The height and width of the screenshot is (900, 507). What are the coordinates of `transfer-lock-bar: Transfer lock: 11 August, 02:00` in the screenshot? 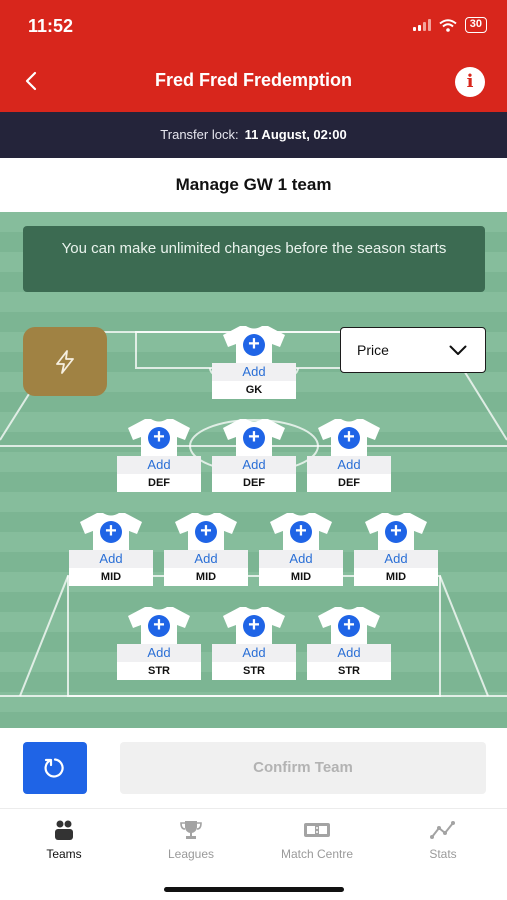 It's located at (253, 135).